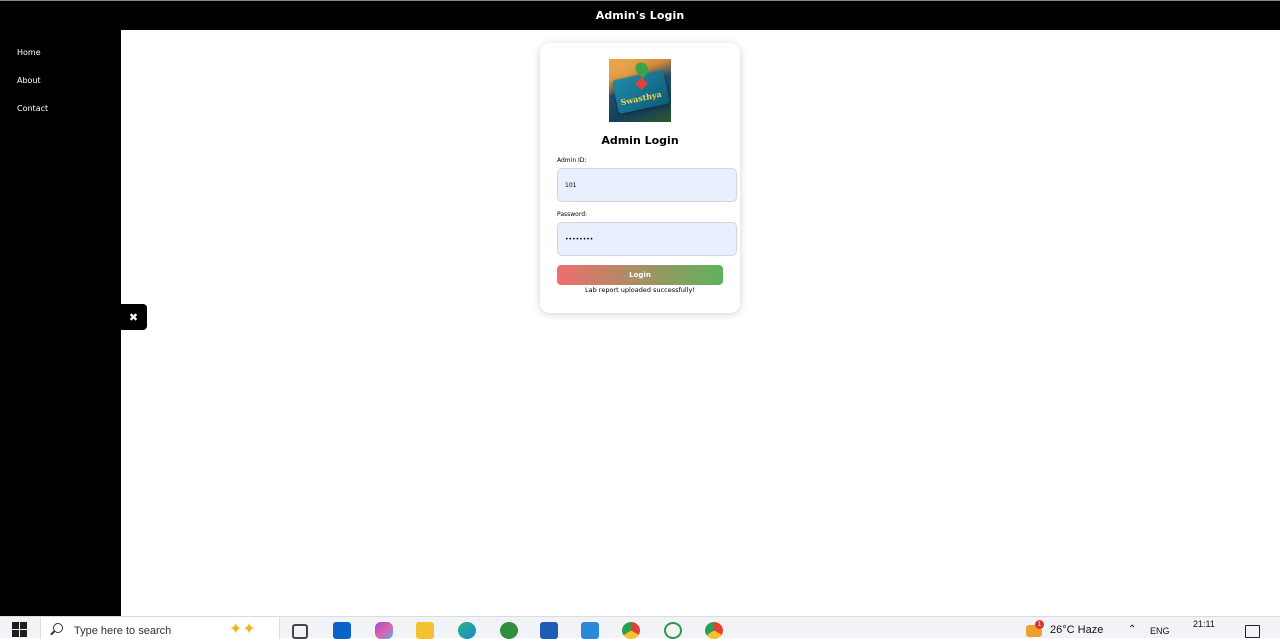  Describe the element at coordinates (572, 160) in the screenshot. I see `admin-id-label: Admin ID:` at that location.